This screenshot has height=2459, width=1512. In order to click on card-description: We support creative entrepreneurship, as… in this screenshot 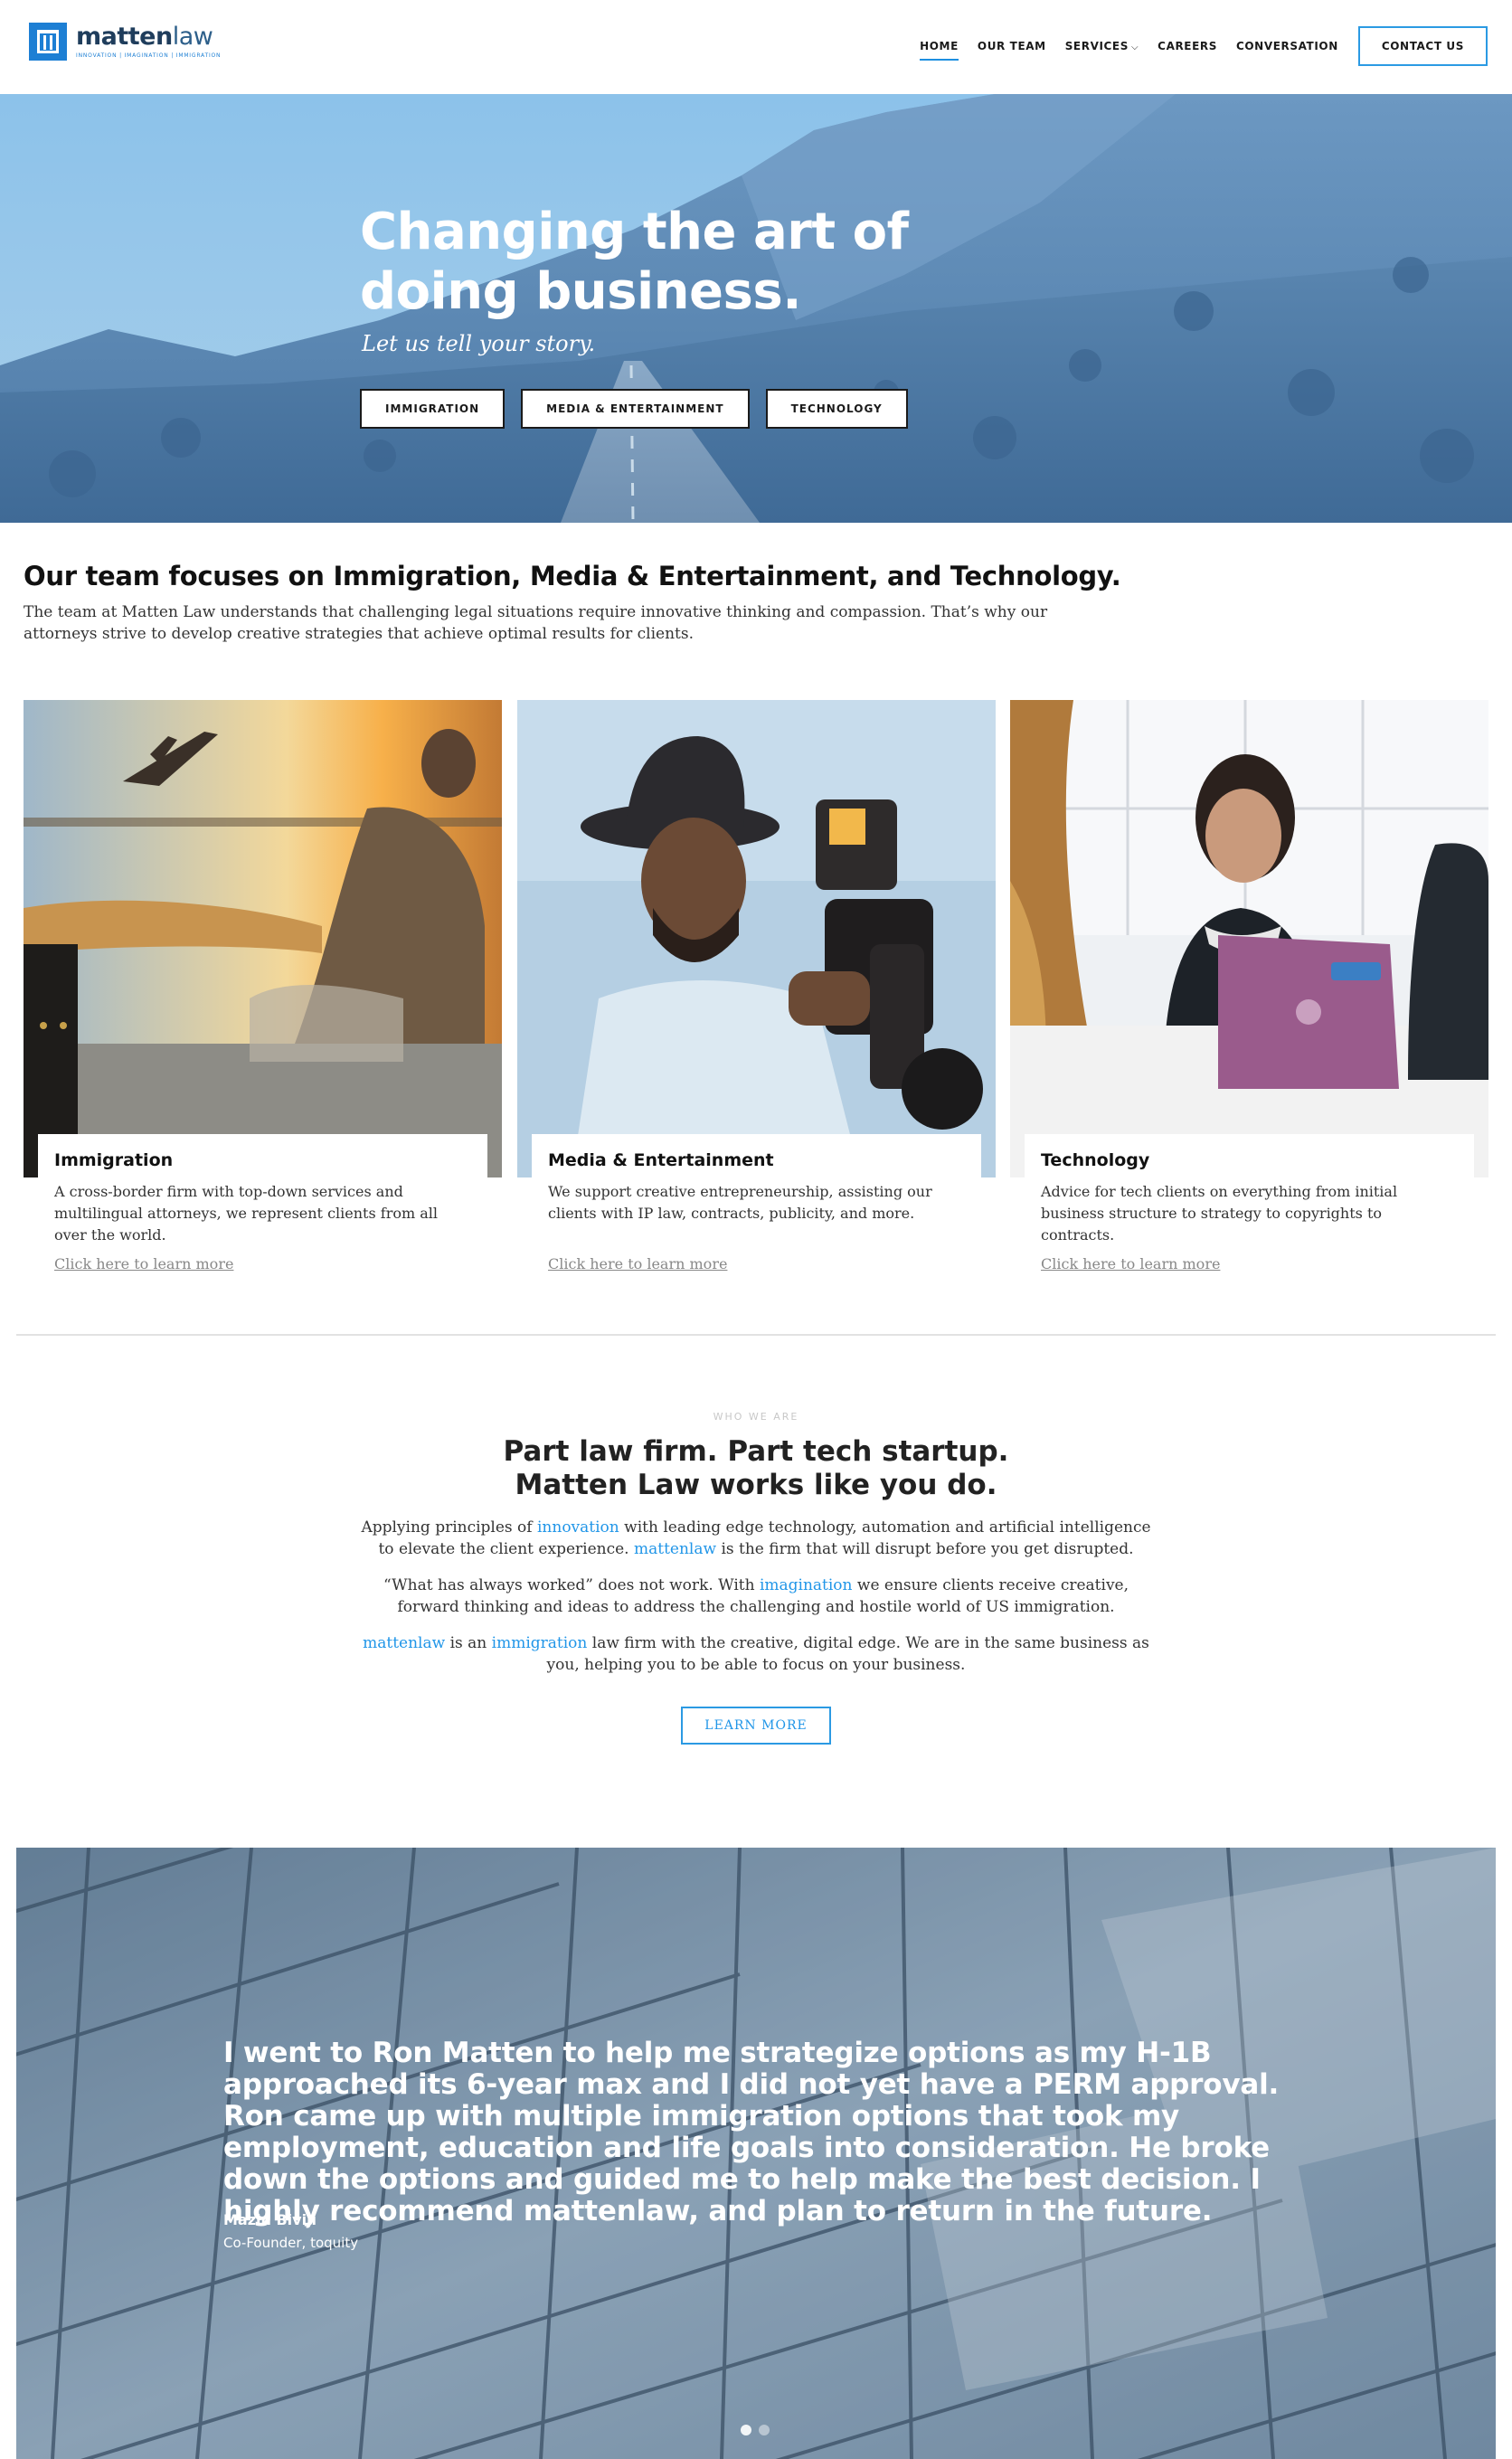, I will do `click(740, 1203)`.